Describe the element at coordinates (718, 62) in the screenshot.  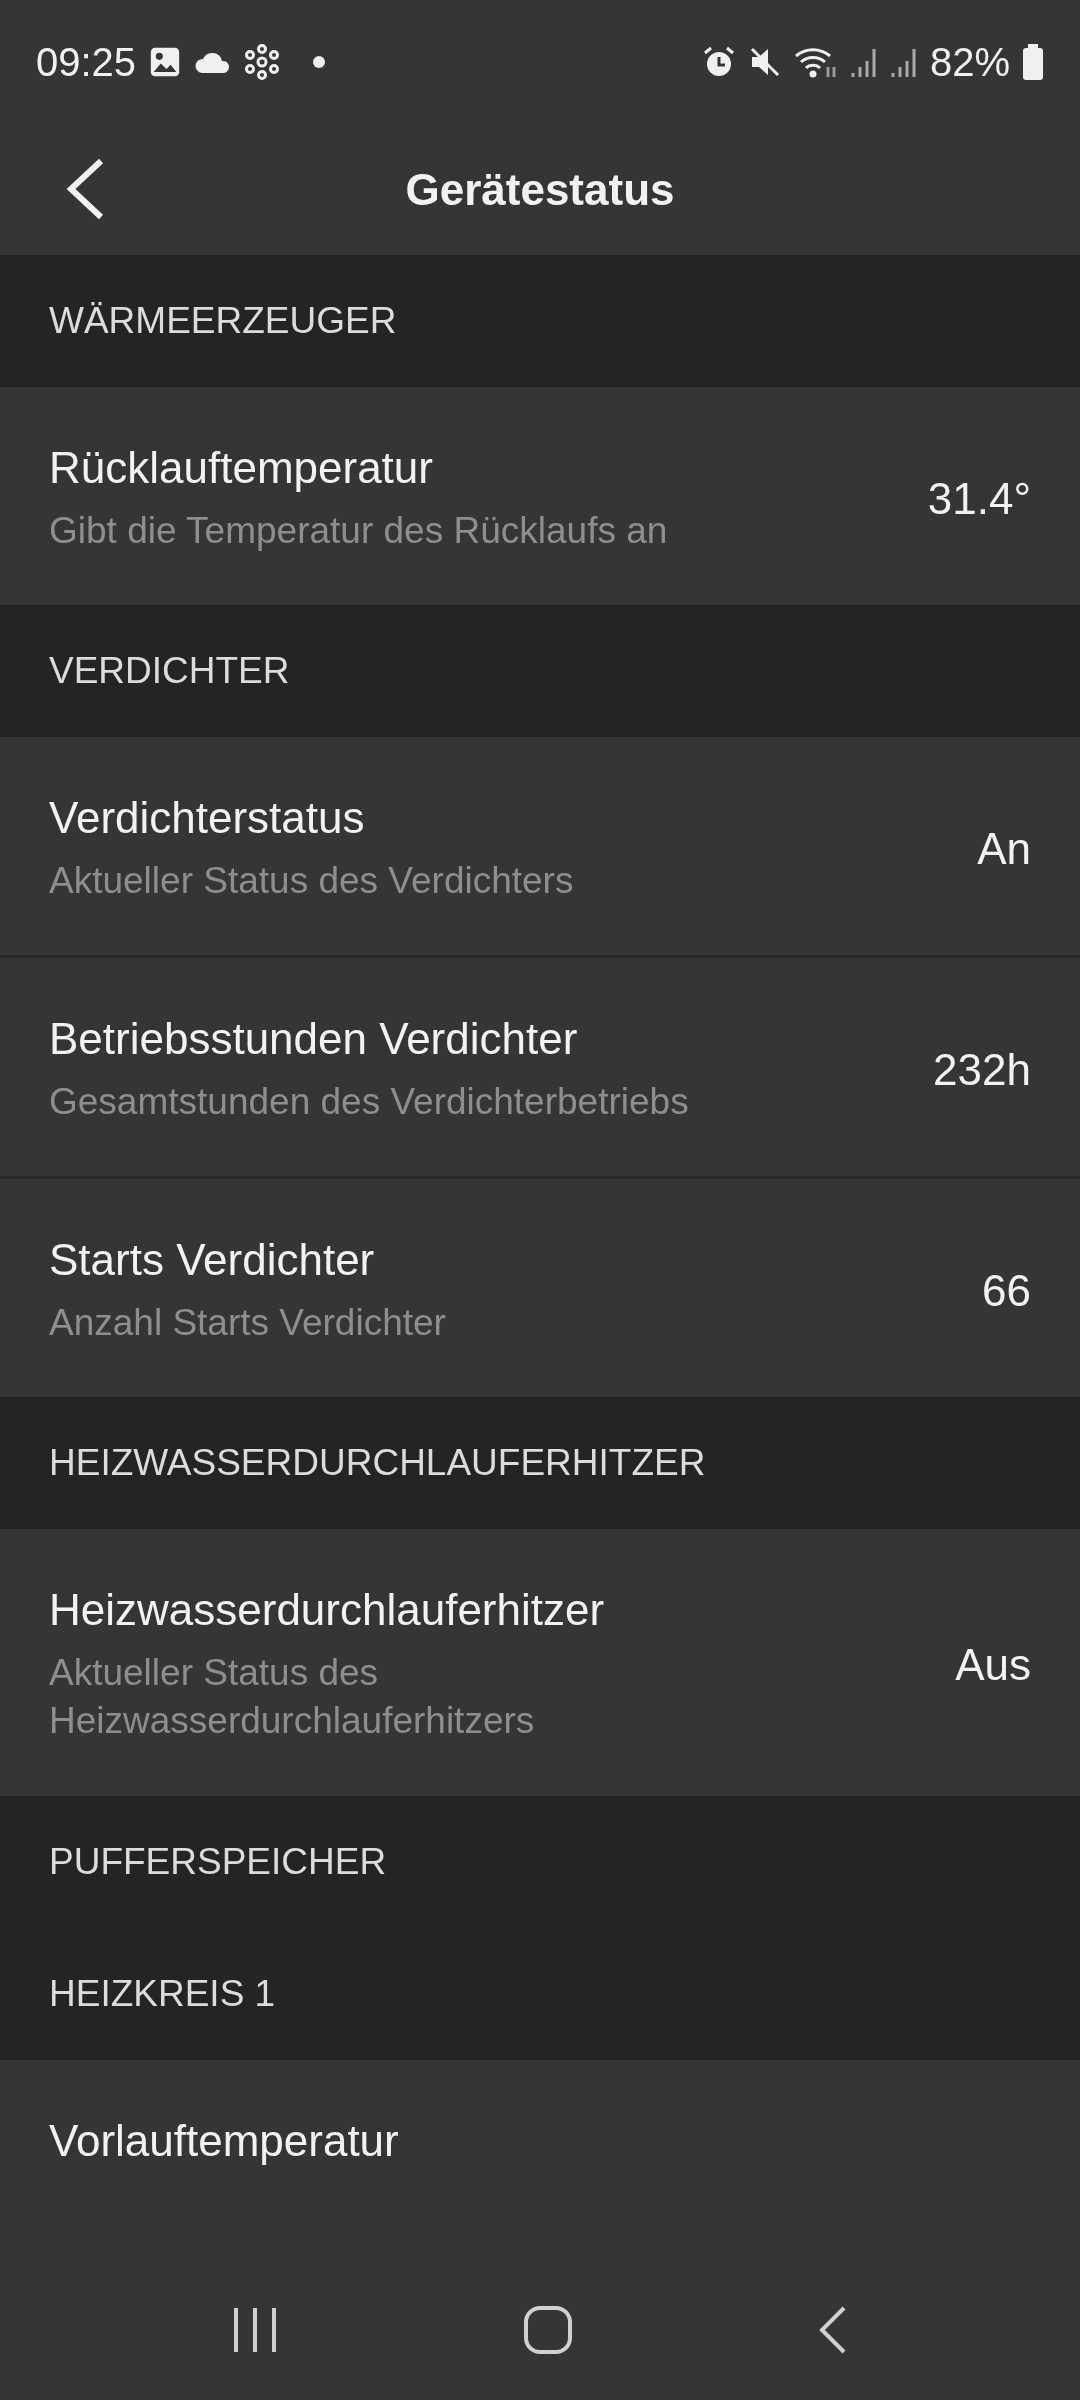
I see `alarm-icon` at that location.